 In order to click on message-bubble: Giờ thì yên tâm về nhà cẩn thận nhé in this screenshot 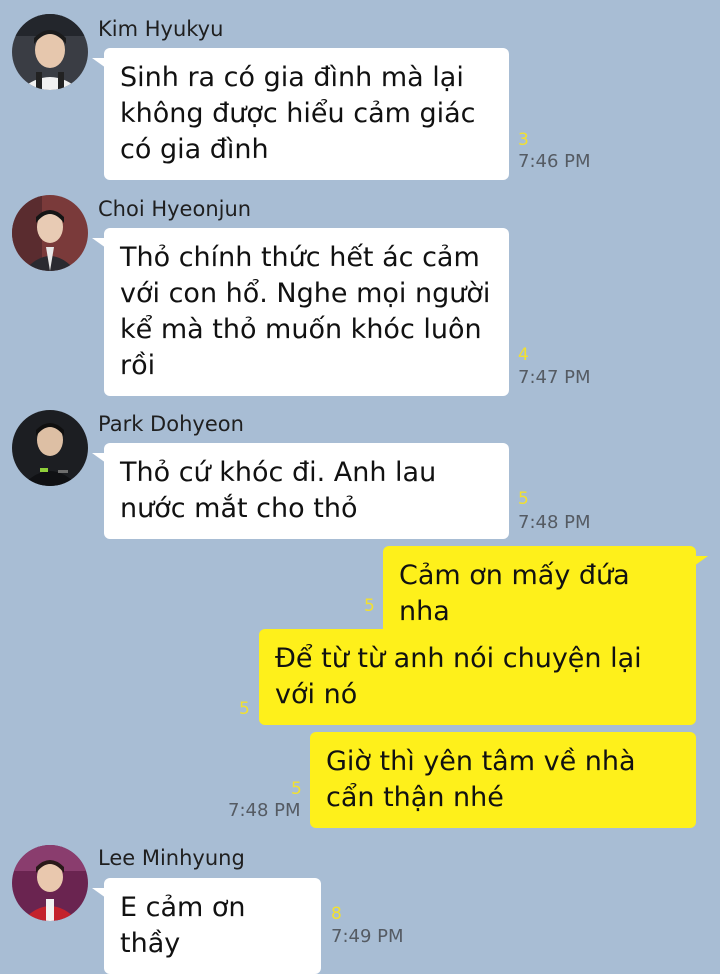, I will do `click(503, 780)`.